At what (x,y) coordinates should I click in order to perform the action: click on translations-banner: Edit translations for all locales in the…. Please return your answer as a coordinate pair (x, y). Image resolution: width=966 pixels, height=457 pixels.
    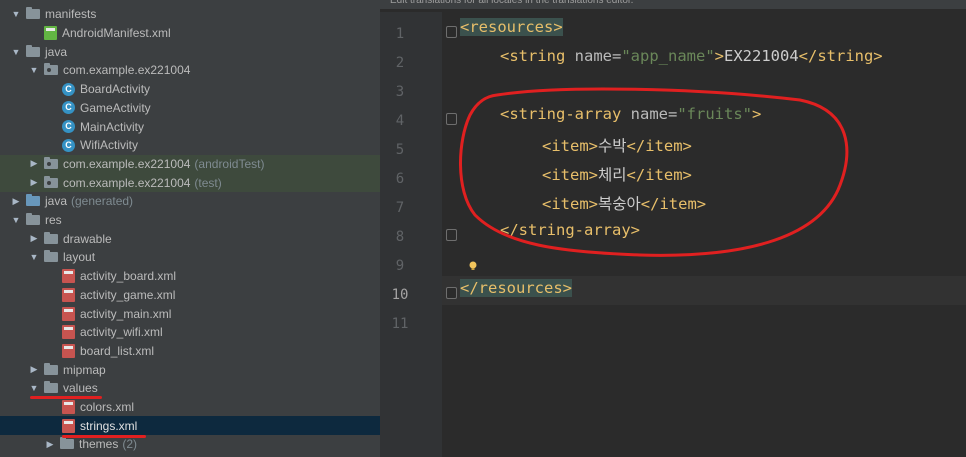
    Looking at the image, I should click on (673, 4).